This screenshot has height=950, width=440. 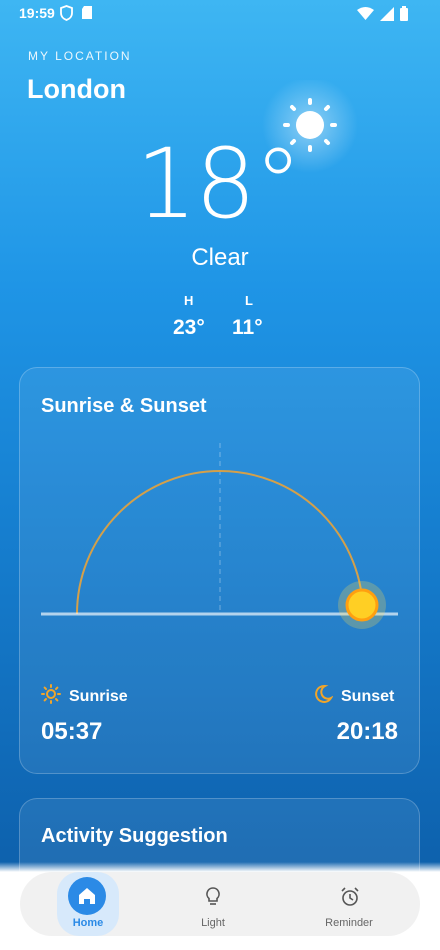 I want to click on home-icon-circle, so click(x=87, y=896).